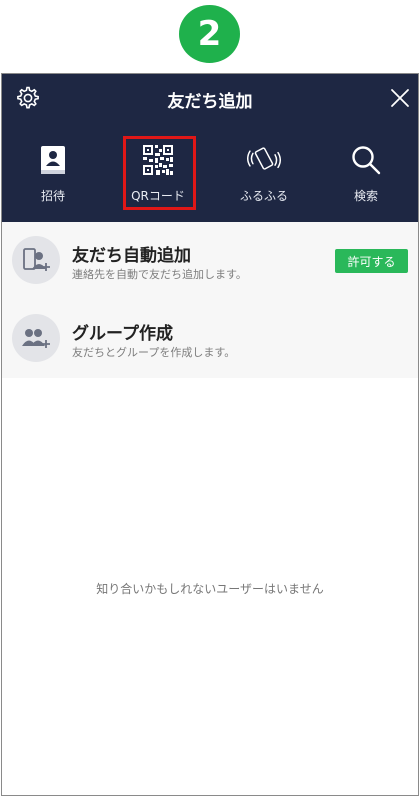 This screenshot has width=420, height=797. I want to click on tab-label: 招待, so click(52, 196).